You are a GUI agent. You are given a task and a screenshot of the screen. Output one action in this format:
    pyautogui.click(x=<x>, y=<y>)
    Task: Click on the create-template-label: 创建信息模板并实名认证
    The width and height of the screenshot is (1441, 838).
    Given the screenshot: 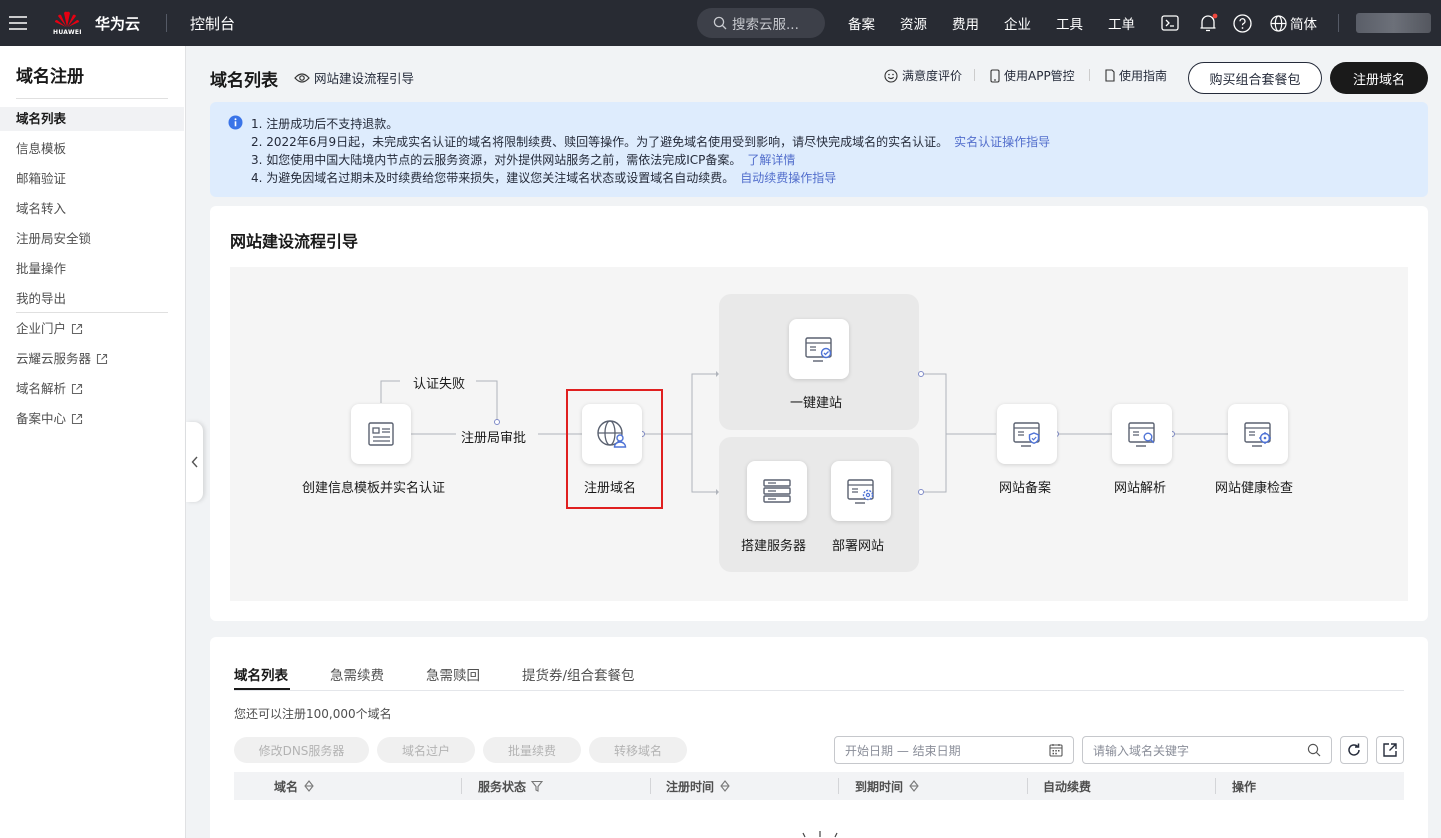 What is the action you would take?
    pyautogui.click(x=374, y=488)
    